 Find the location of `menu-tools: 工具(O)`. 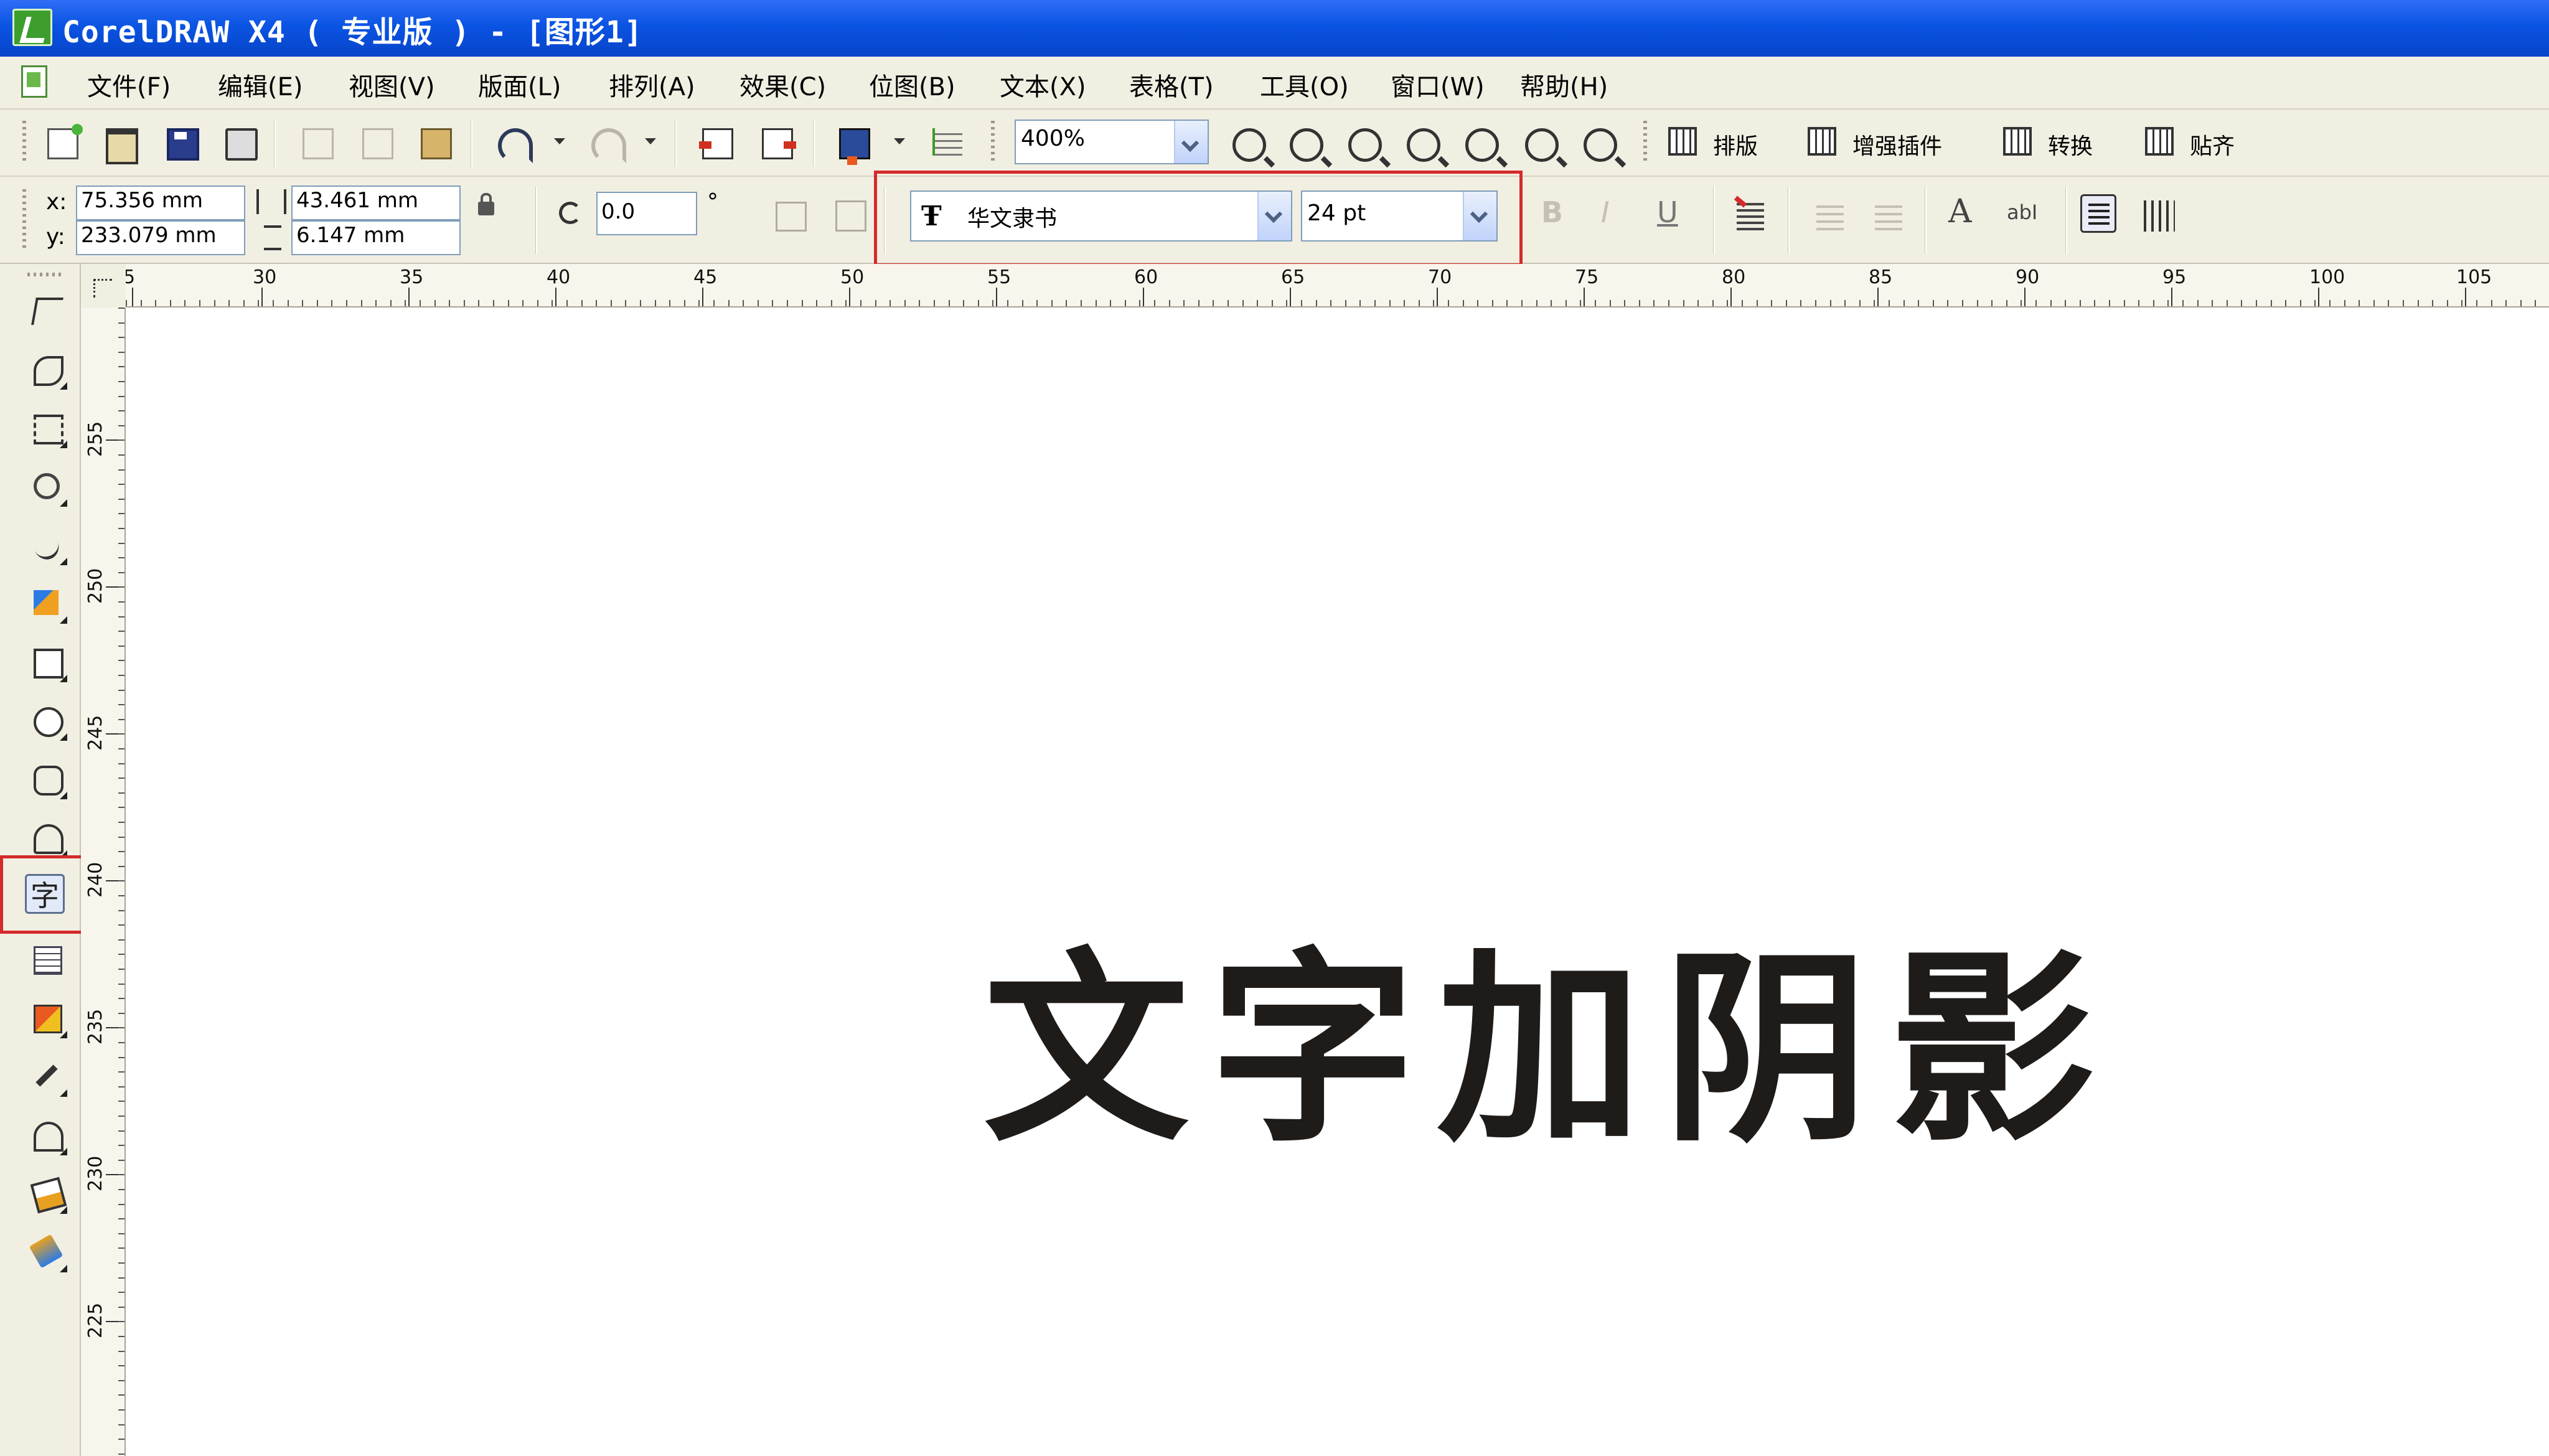

menu-tools: 工具(O) is located at coordinates (1304, 85).